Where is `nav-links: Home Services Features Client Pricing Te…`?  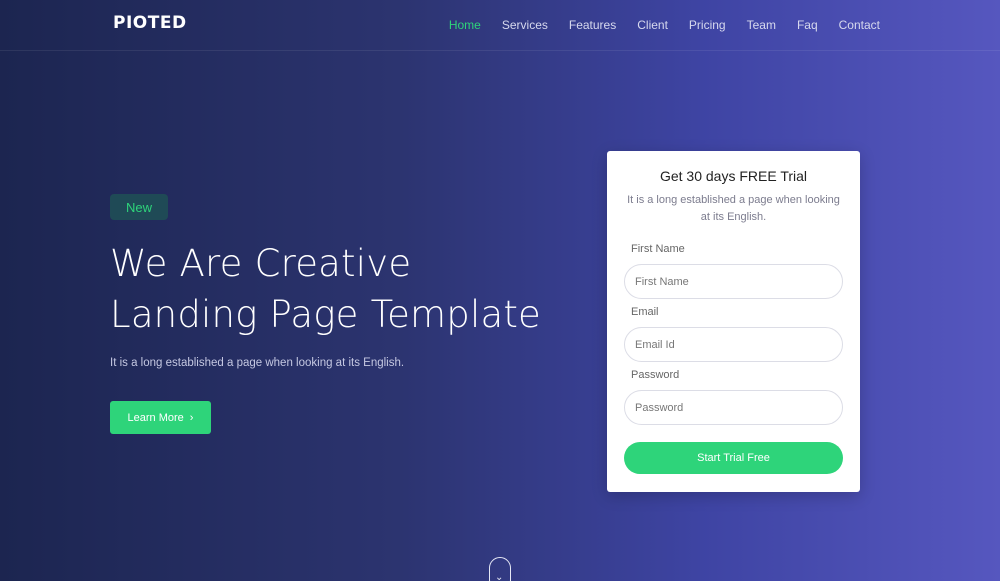
nav-links: Home Services Features Client Pricing Te… is located at coordinates (654, 25).